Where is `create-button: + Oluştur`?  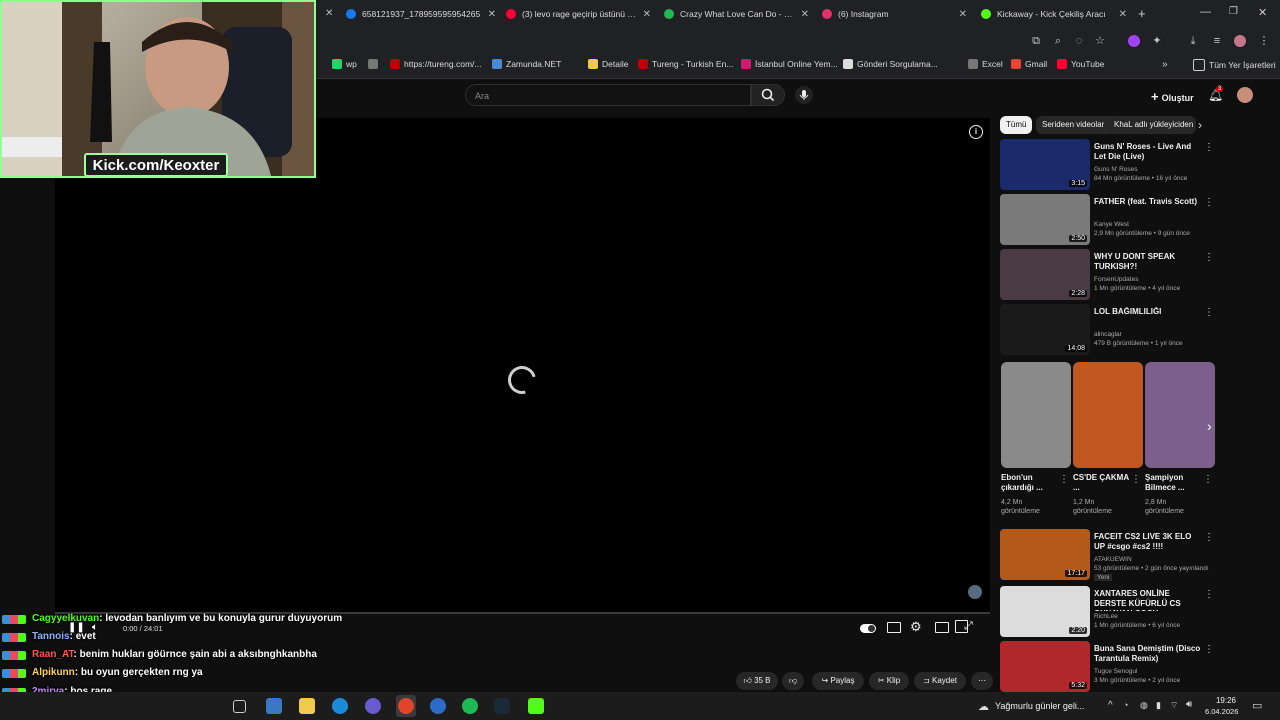
create-button: + Oluştur is located at coordinates (1172, 96).